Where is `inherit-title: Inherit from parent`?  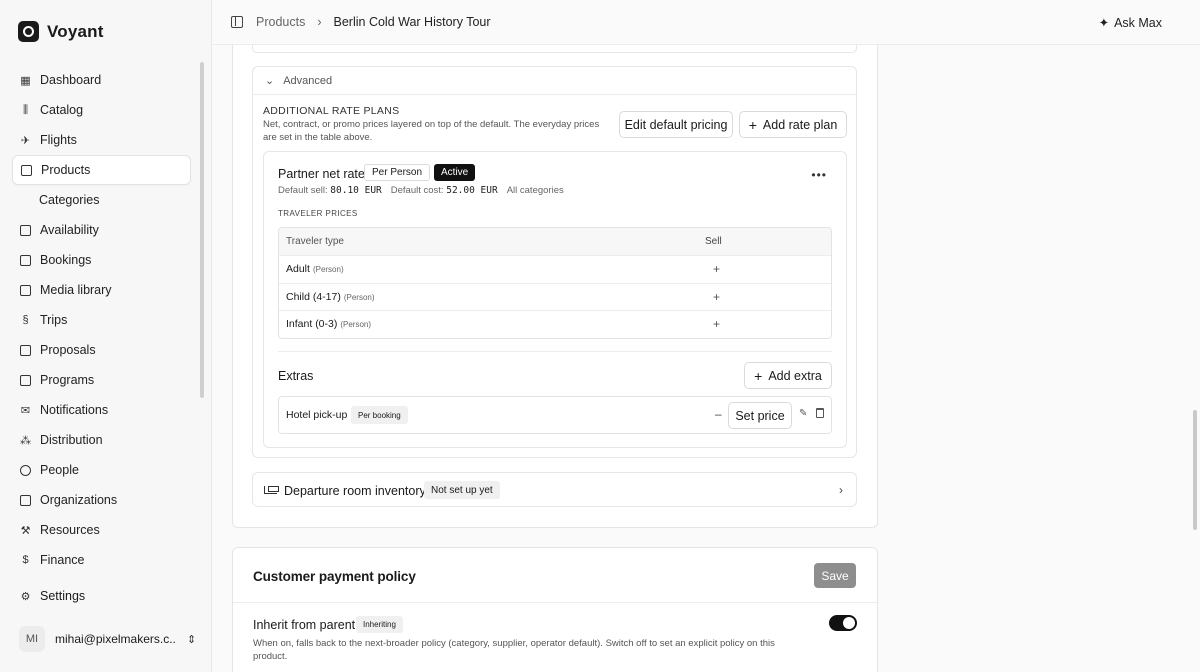
inherit-title: Inherit from parent is located at coordinates (304, 625).